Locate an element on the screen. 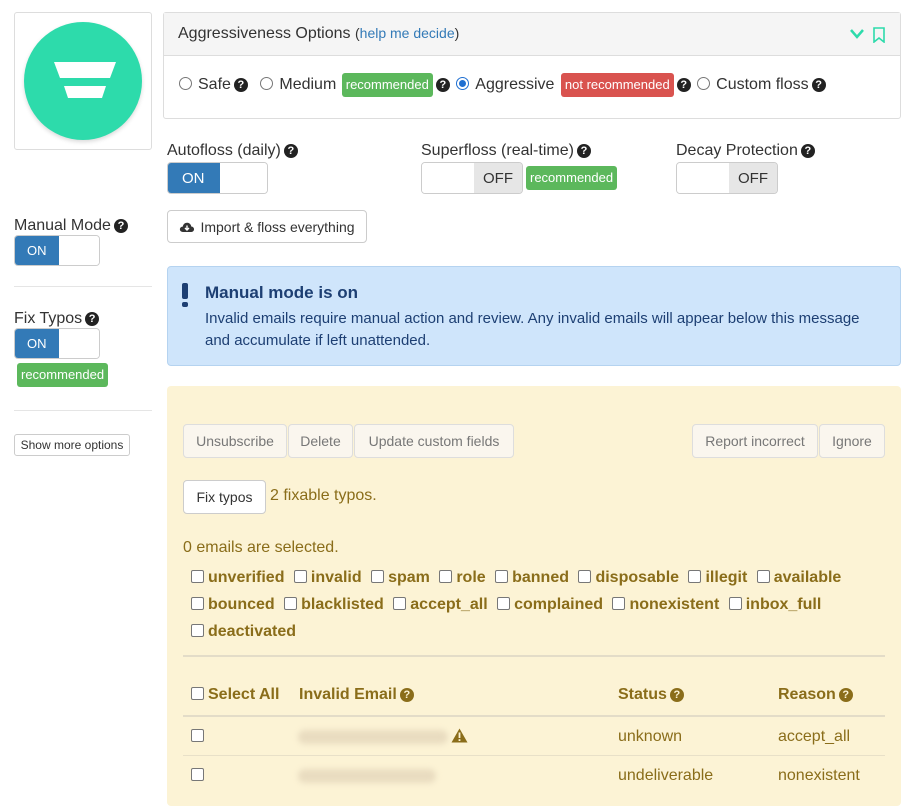 The image size is (915, 806). fix-typos-label: Fix Typos? is located at coordinates (57, 319).